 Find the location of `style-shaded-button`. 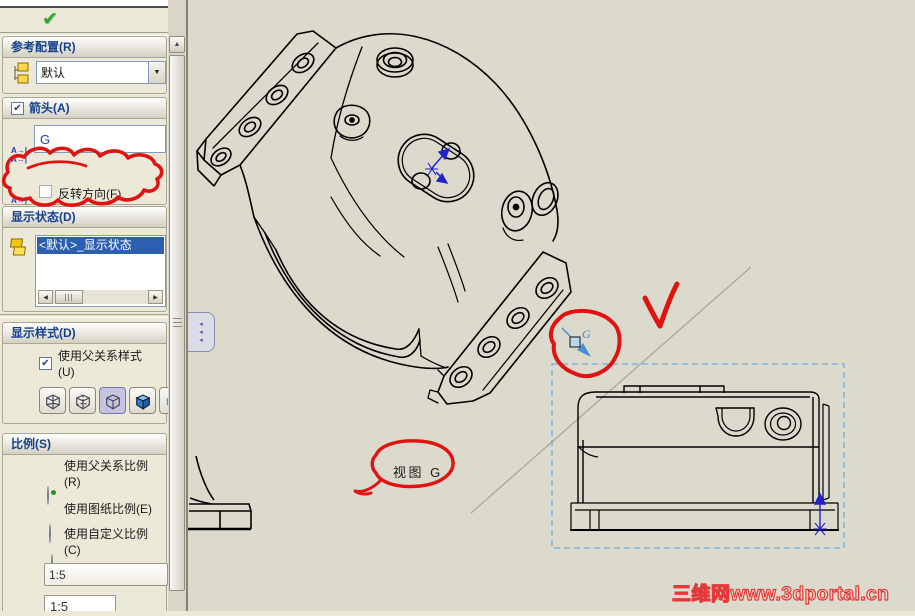

style-shaded-button is located at coordinates (163, 400).